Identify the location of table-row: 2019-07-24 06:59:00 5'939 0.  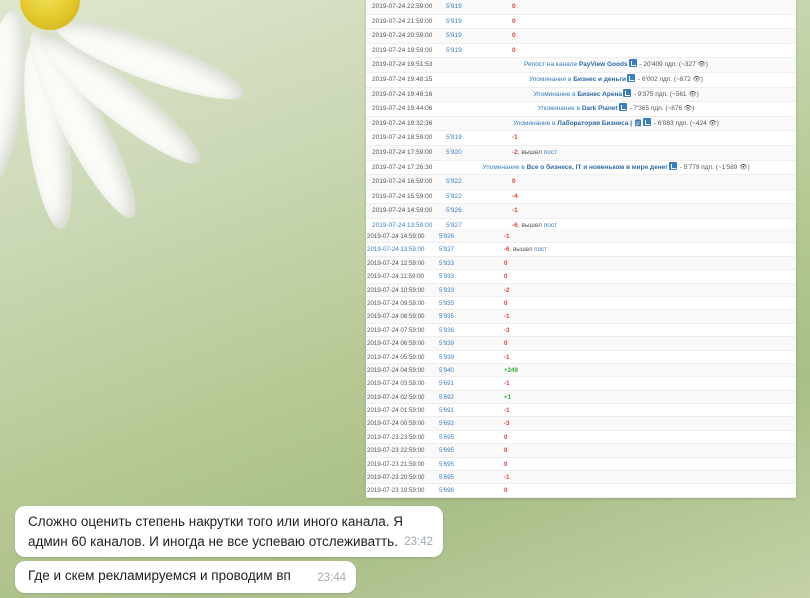
(581, 344).